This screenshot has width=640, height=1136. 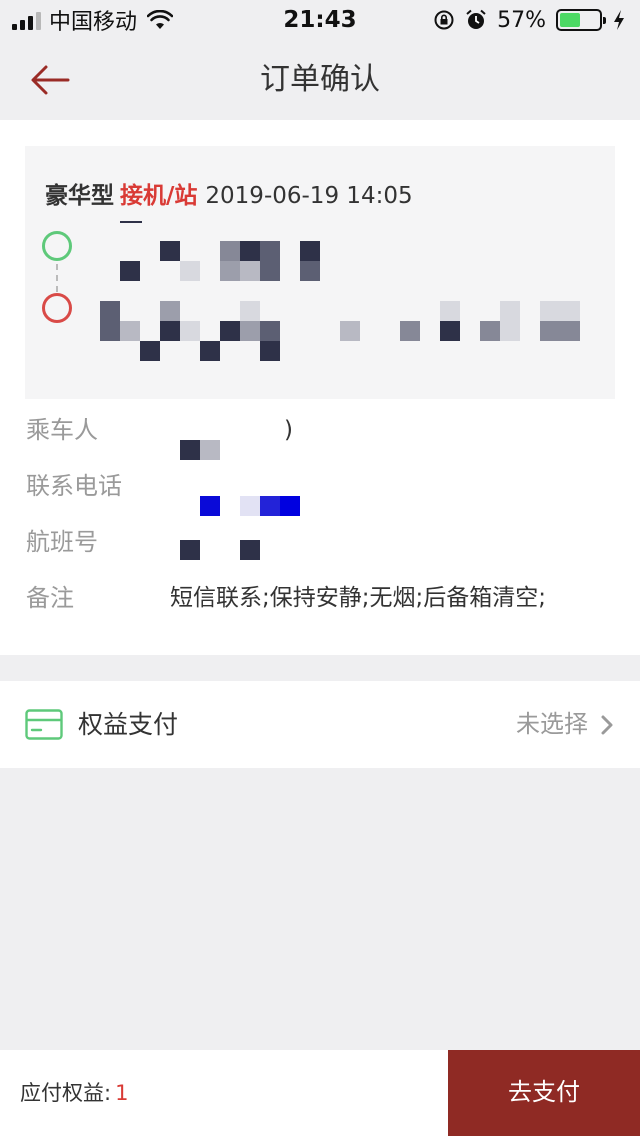 What do you see at coordinates (320, 435) in the screenshot?
I see `passenger-row: 乘车人 )` at bounding box center [320, 435].